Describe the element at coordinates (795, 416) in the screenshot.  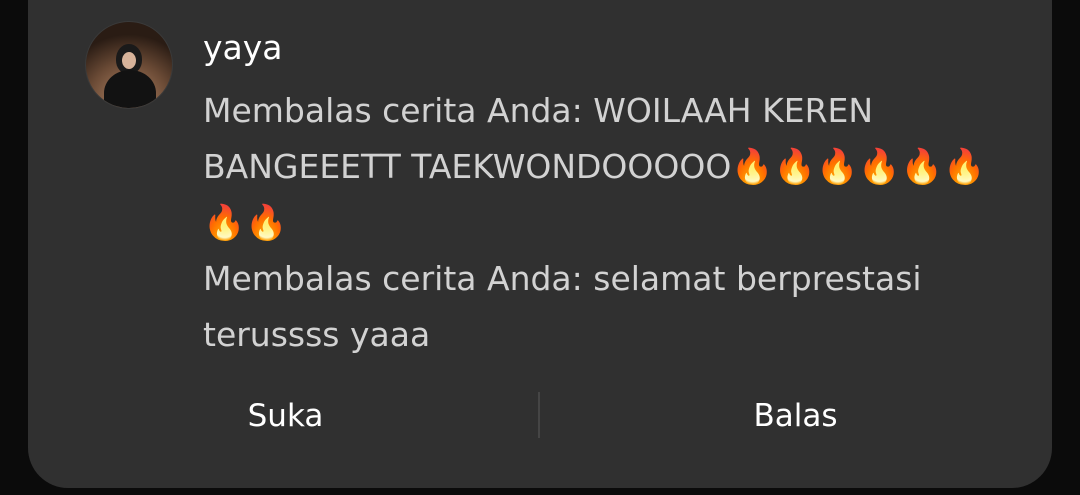
I see `reply-button: Balas` at that location.